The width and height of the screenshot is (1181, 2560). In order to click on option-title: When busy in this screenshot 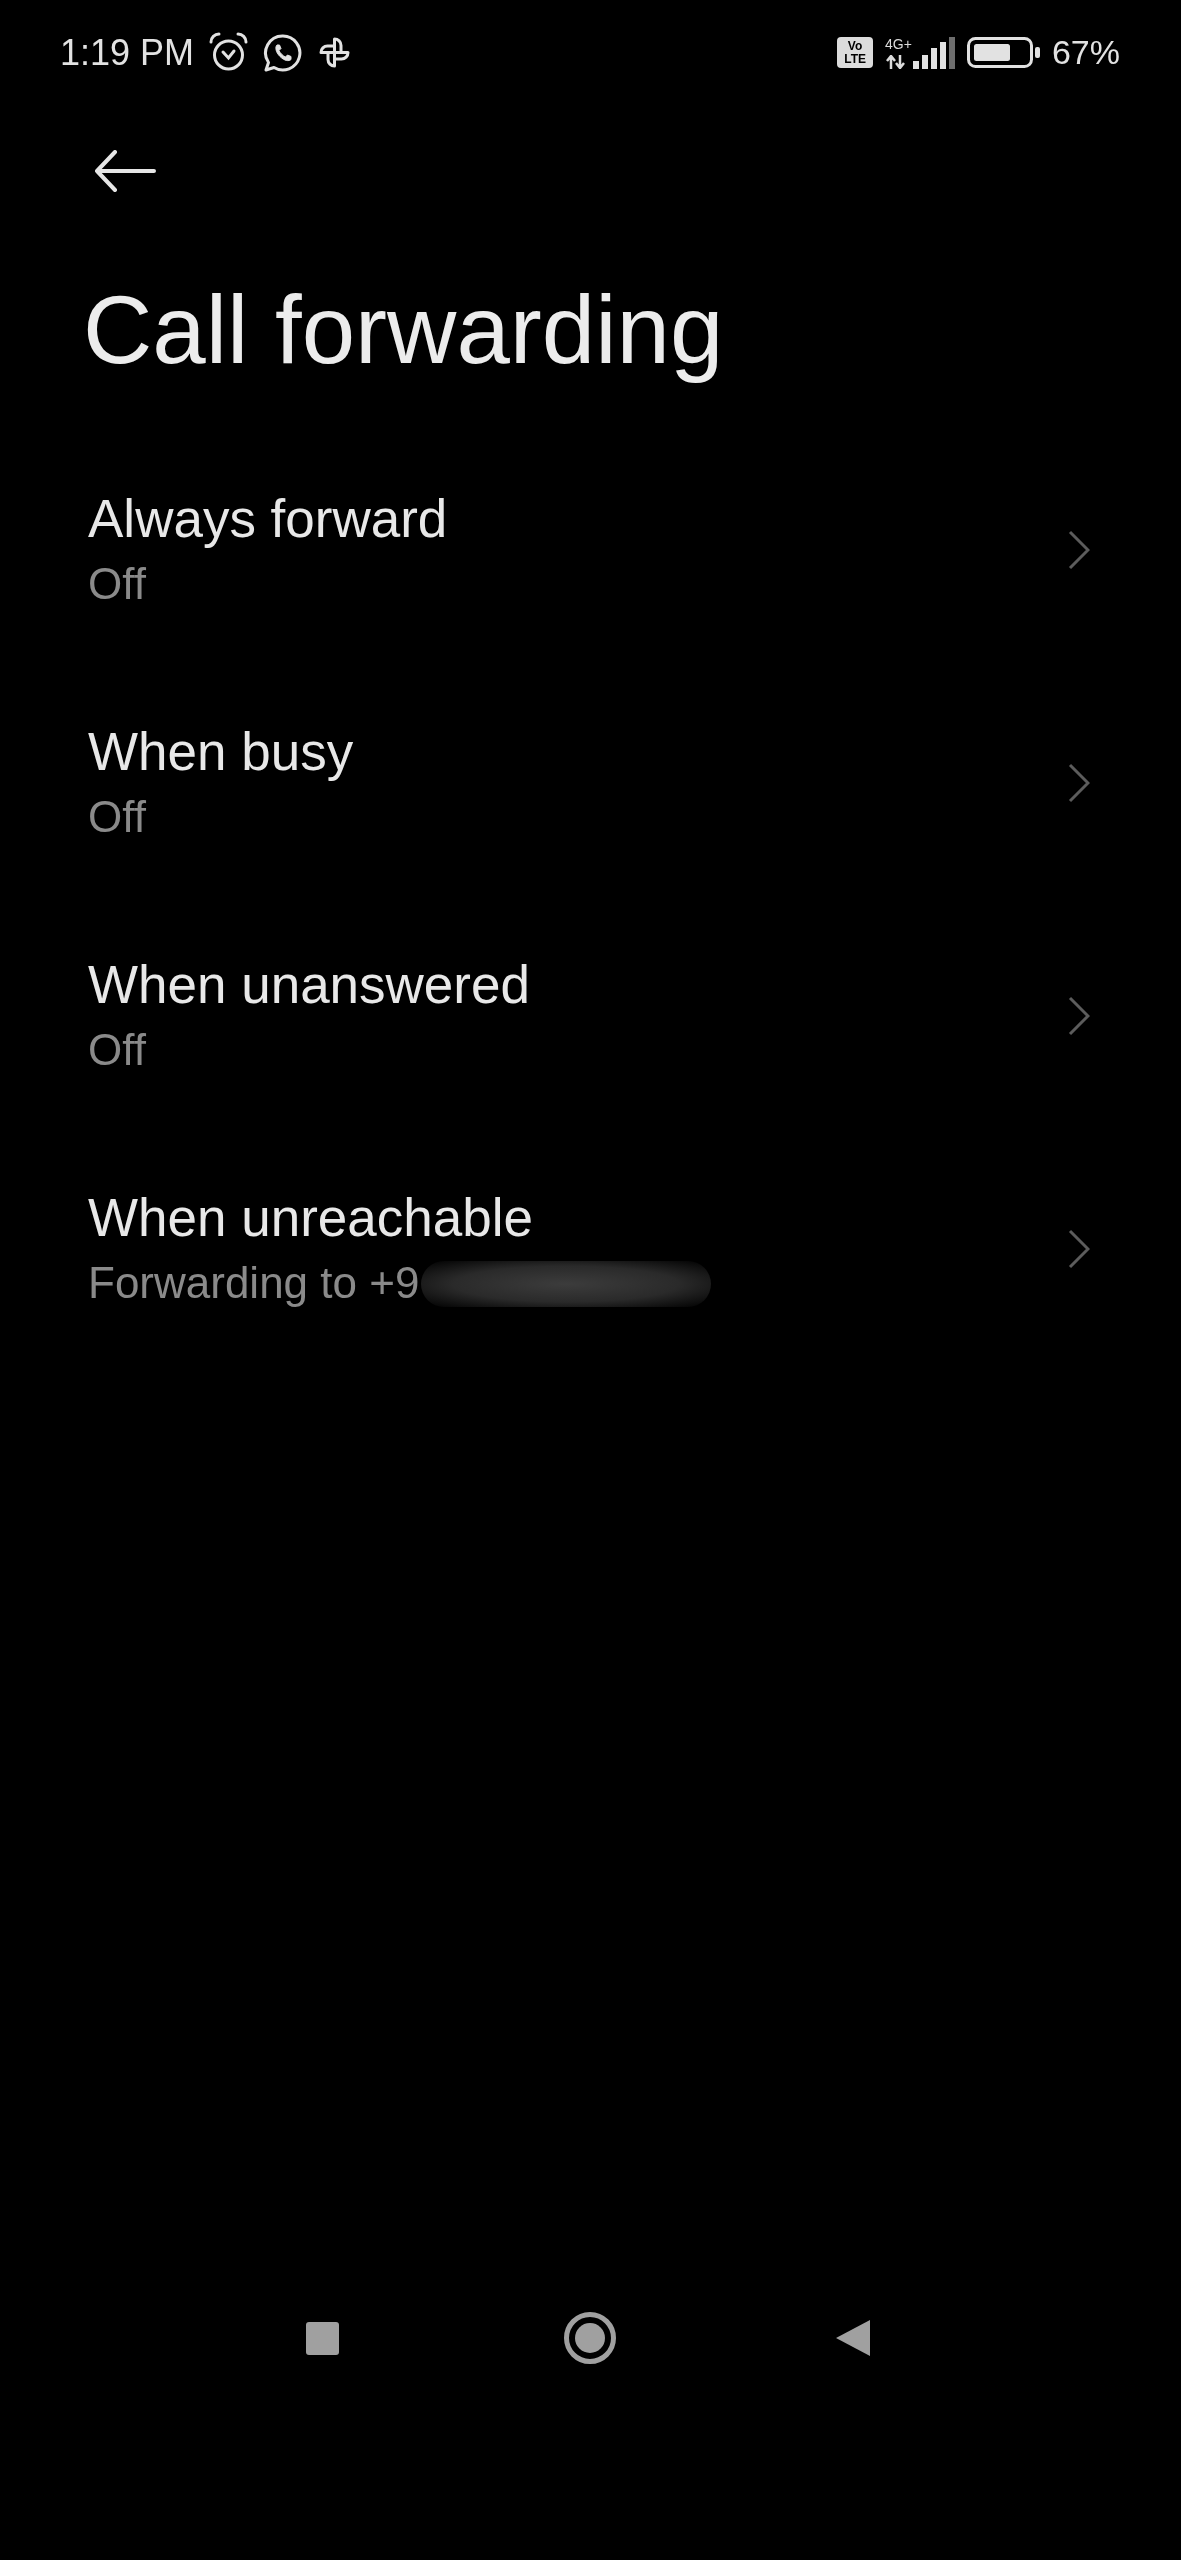, I will do `click(221, 753)`.